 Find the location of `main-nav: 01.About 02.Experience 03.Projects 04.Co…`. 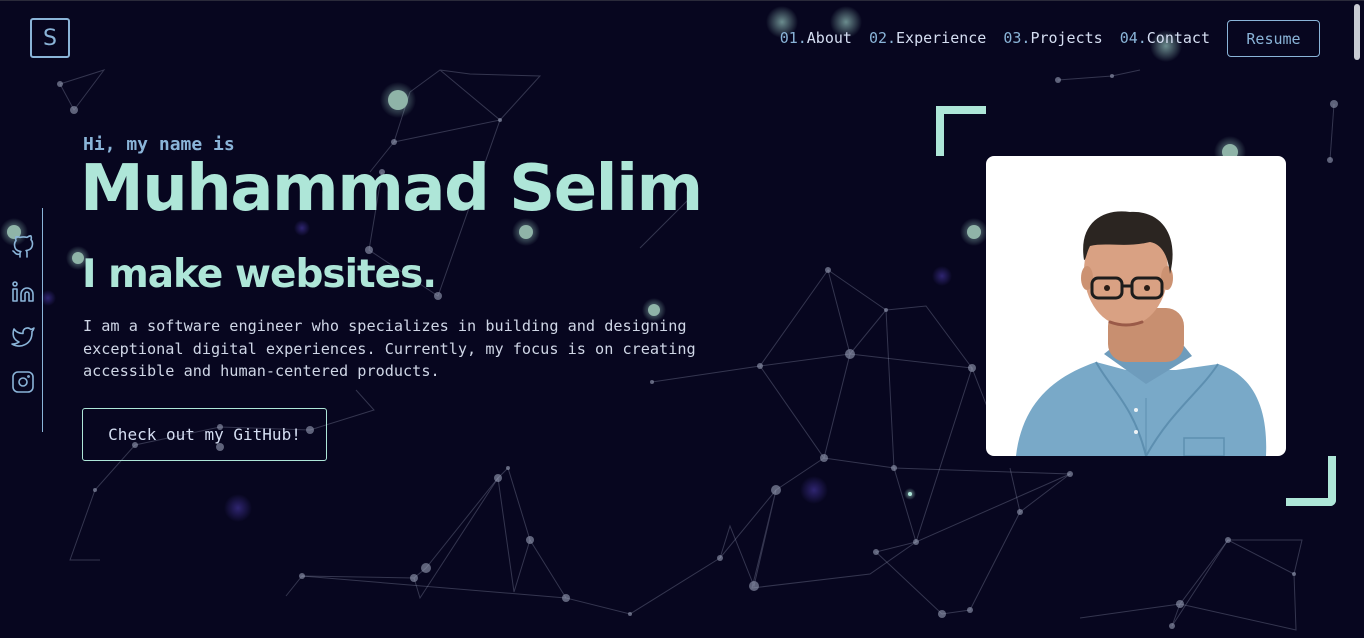

main-nav: 01.About 02.Experience 03.Projects 04.Co… is located at coordinates (995, 38).